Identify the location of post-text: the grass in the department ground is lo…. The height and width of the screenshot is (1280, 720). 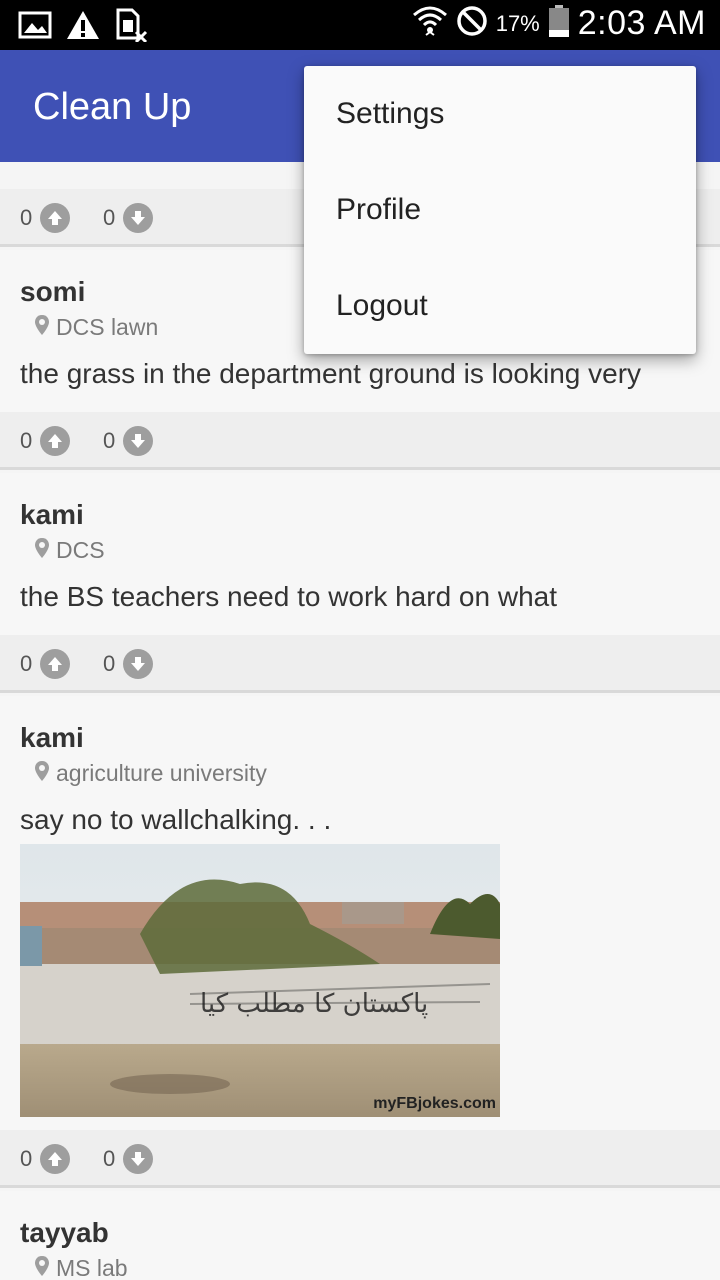
(331, 373).